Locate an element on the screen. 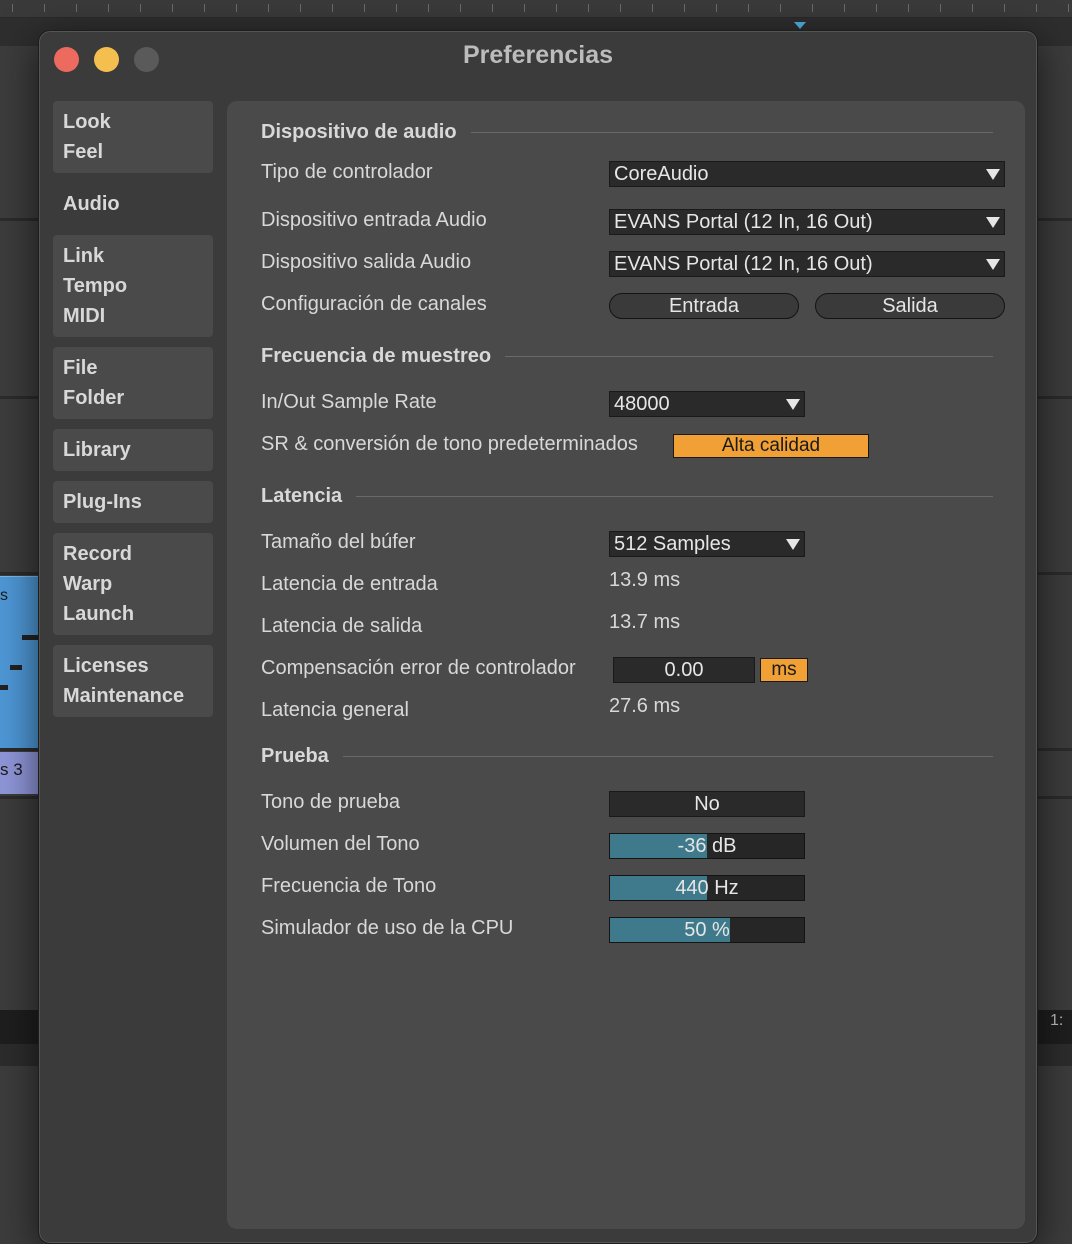 The height and width of the screenshot is (1244, 1072). driver-type-dropdown: CoreAudio is located at coordinates (807, 174).